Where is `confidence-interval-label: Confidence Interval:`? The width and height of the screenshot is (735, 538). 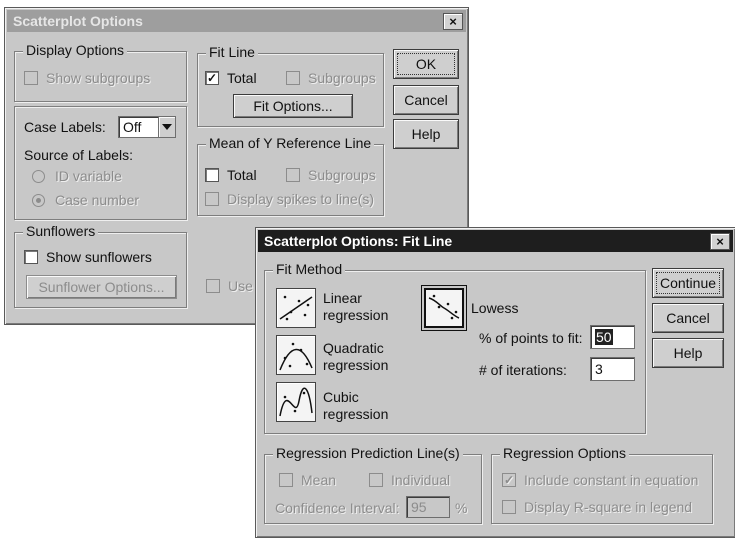 confidence-interval-label: Confidence Interval: is located at coordinates (337, 508).